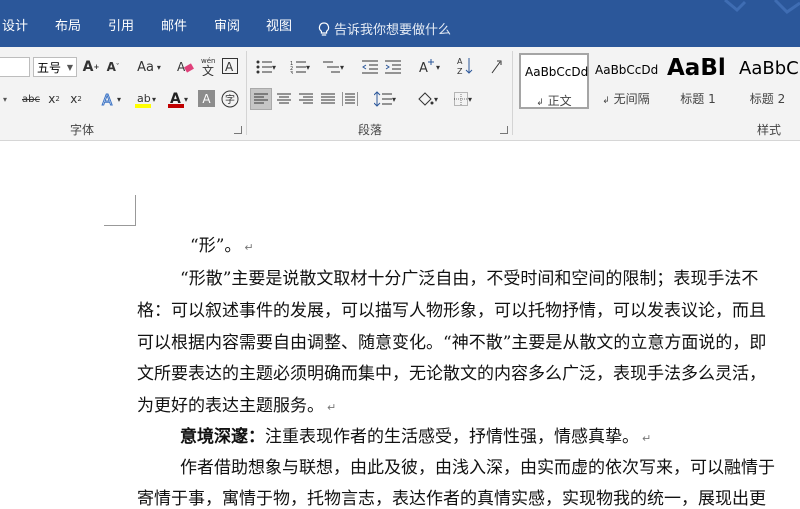 The width and height of the screenshot is (800, 509). Describe the element at coordinates (626, 99) in the screenshot. I see `style-name: ↲ 无间隔` at that location.